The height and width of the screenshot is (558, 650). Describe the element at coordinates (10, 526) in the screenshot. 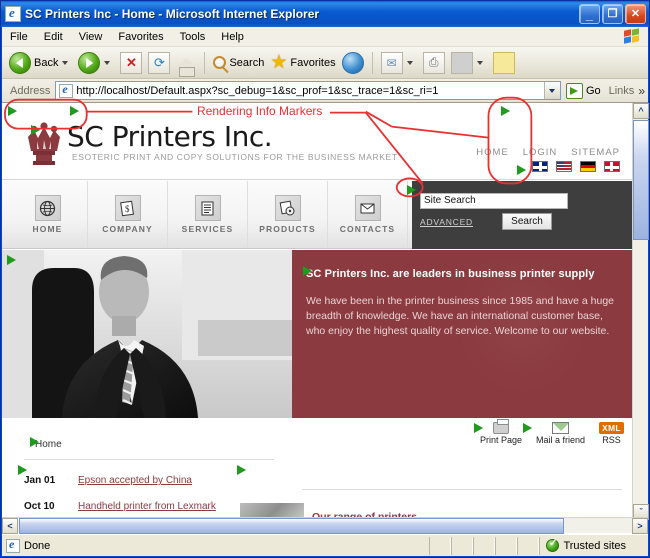

I see `scroll-left-button: <` at that location.